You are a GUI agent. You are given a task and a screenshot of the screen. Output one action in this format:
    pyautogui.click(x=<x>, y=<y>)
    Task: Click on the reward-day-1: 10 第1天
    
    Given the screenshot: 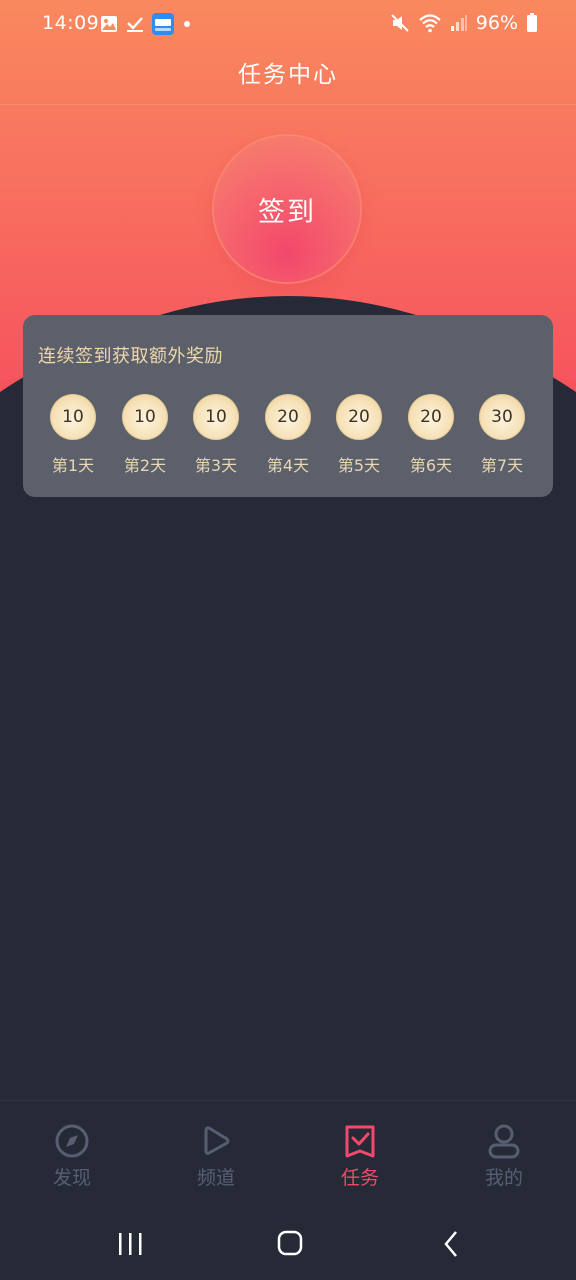 What is the action you would take?
    pyautogui.click(x=73, y=435)
    